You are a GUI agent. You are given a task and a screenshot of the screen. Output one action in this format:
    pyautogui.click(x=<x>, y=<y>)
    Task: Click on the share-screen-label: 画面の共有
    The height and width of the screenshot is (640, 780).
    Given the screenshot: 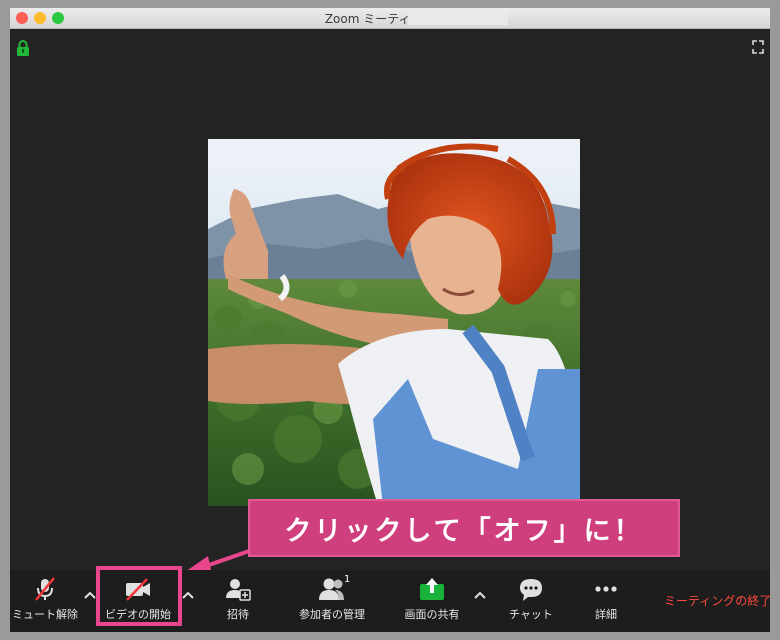 What is the action you would take?
    pyautogui.click(x=432, y=614)
    